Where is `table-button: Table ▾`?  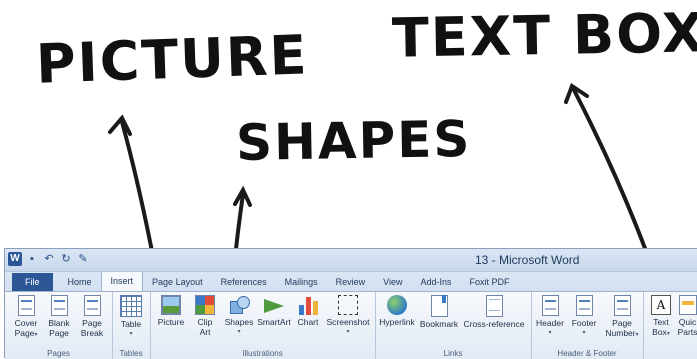
table-button: Table ▾ is located at coordinates (131, 317).